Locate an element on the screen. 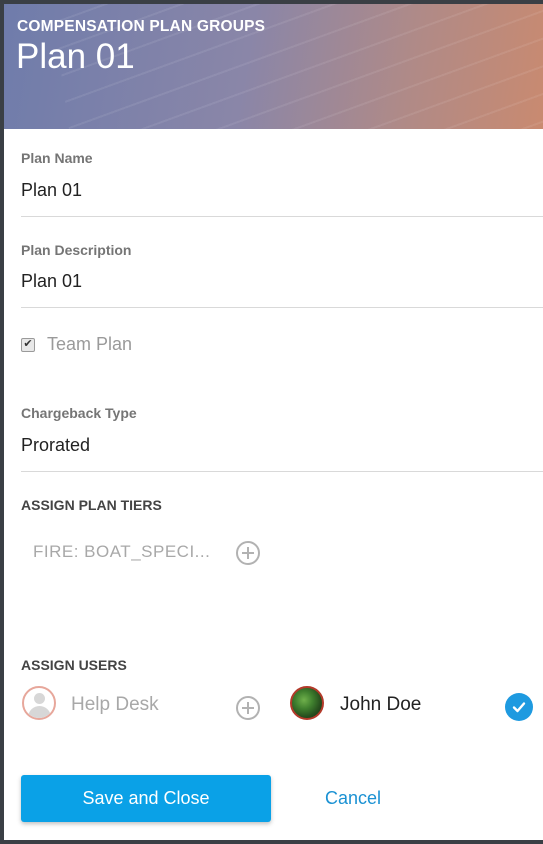 Image resolution: width=543 pixels, height=844 pixels. assign-plan-tiers-title: ASSIGN PLAN TIERS is located at coordinates (91, 505).